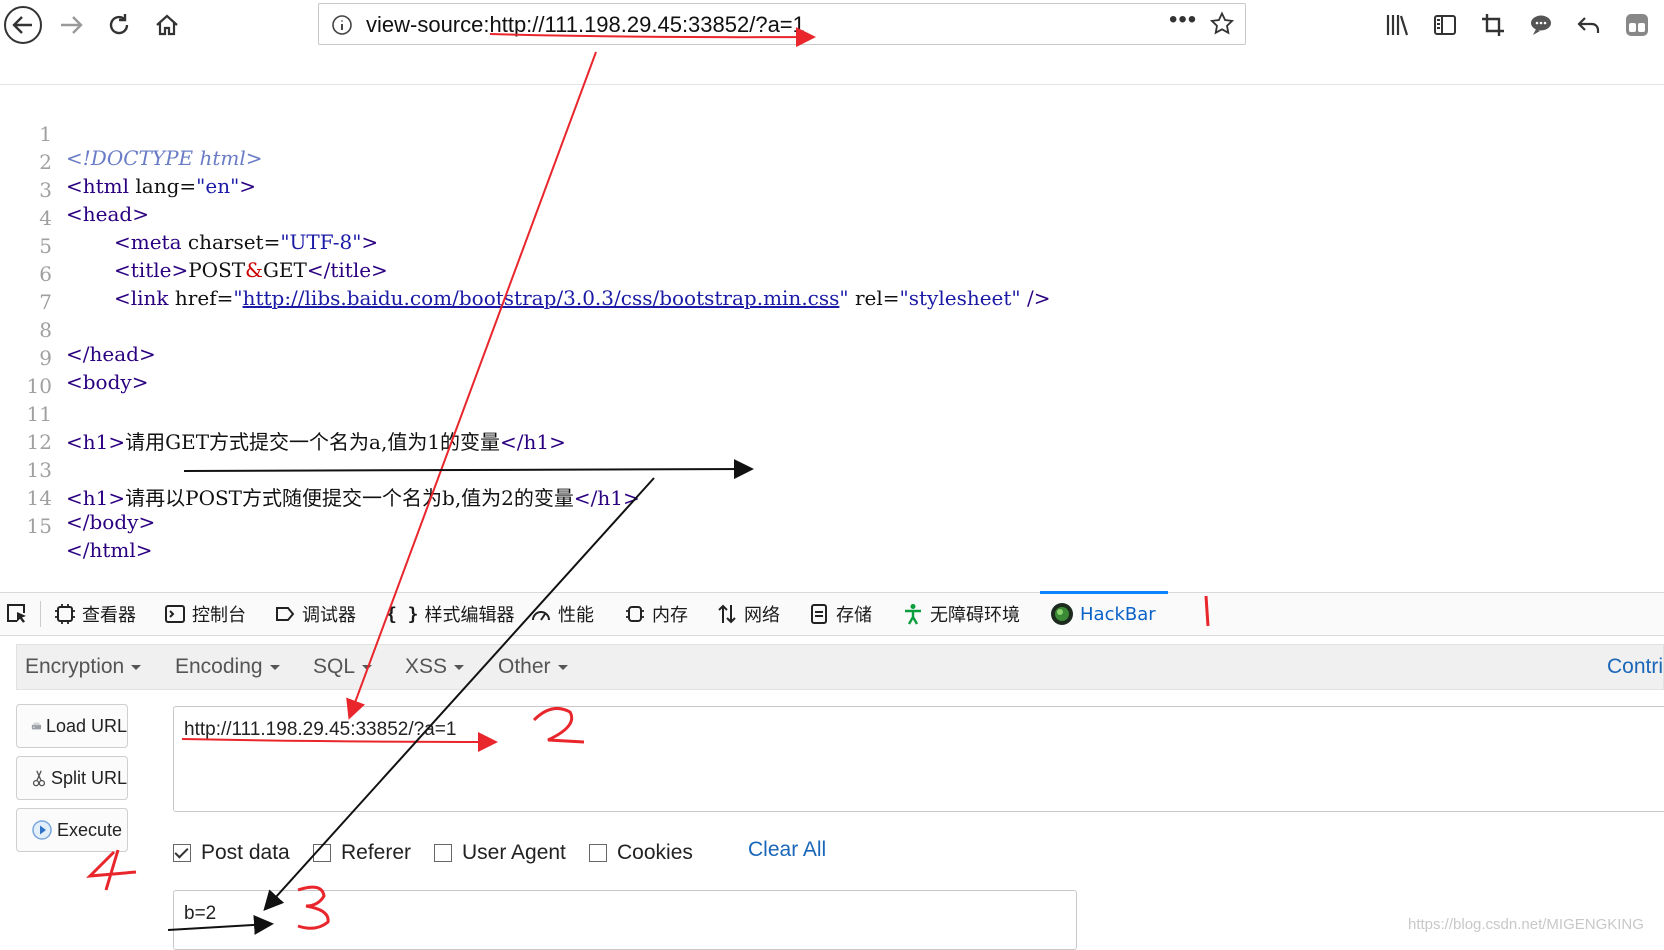 This screenshot has height=950, width=1664. Describe the element at coordinates (342, 27) in the screenshot. I see `info-icon` at that location.